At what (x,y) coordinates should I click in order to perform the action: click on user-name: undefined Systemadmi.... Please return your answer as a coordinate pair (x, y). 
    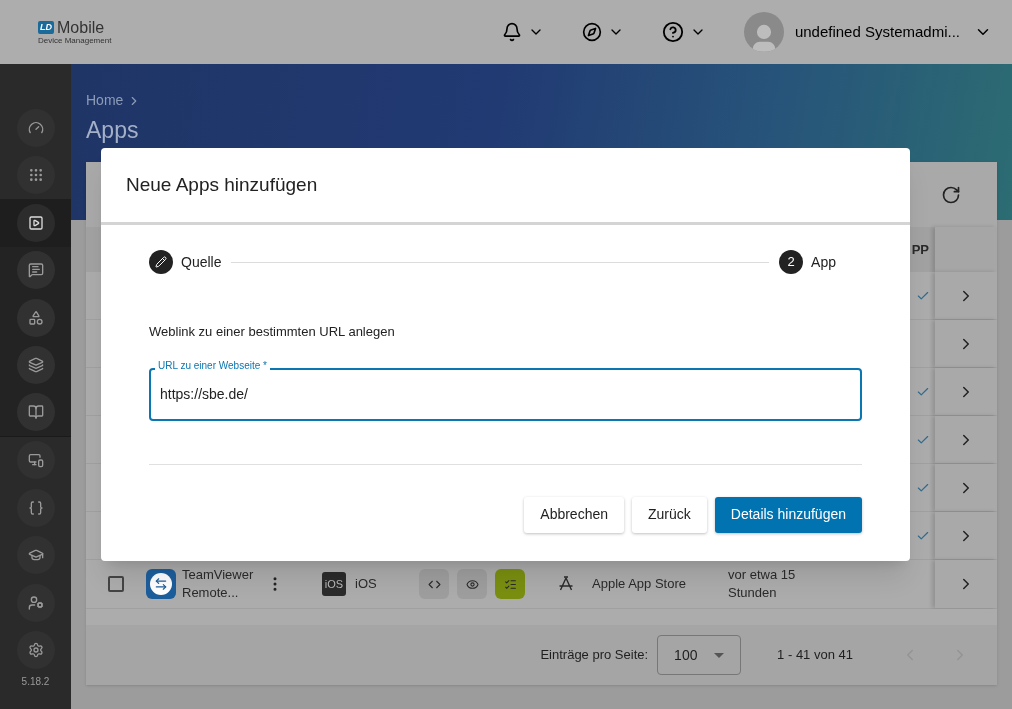
    Looking at the image, I should click on (877, 32).